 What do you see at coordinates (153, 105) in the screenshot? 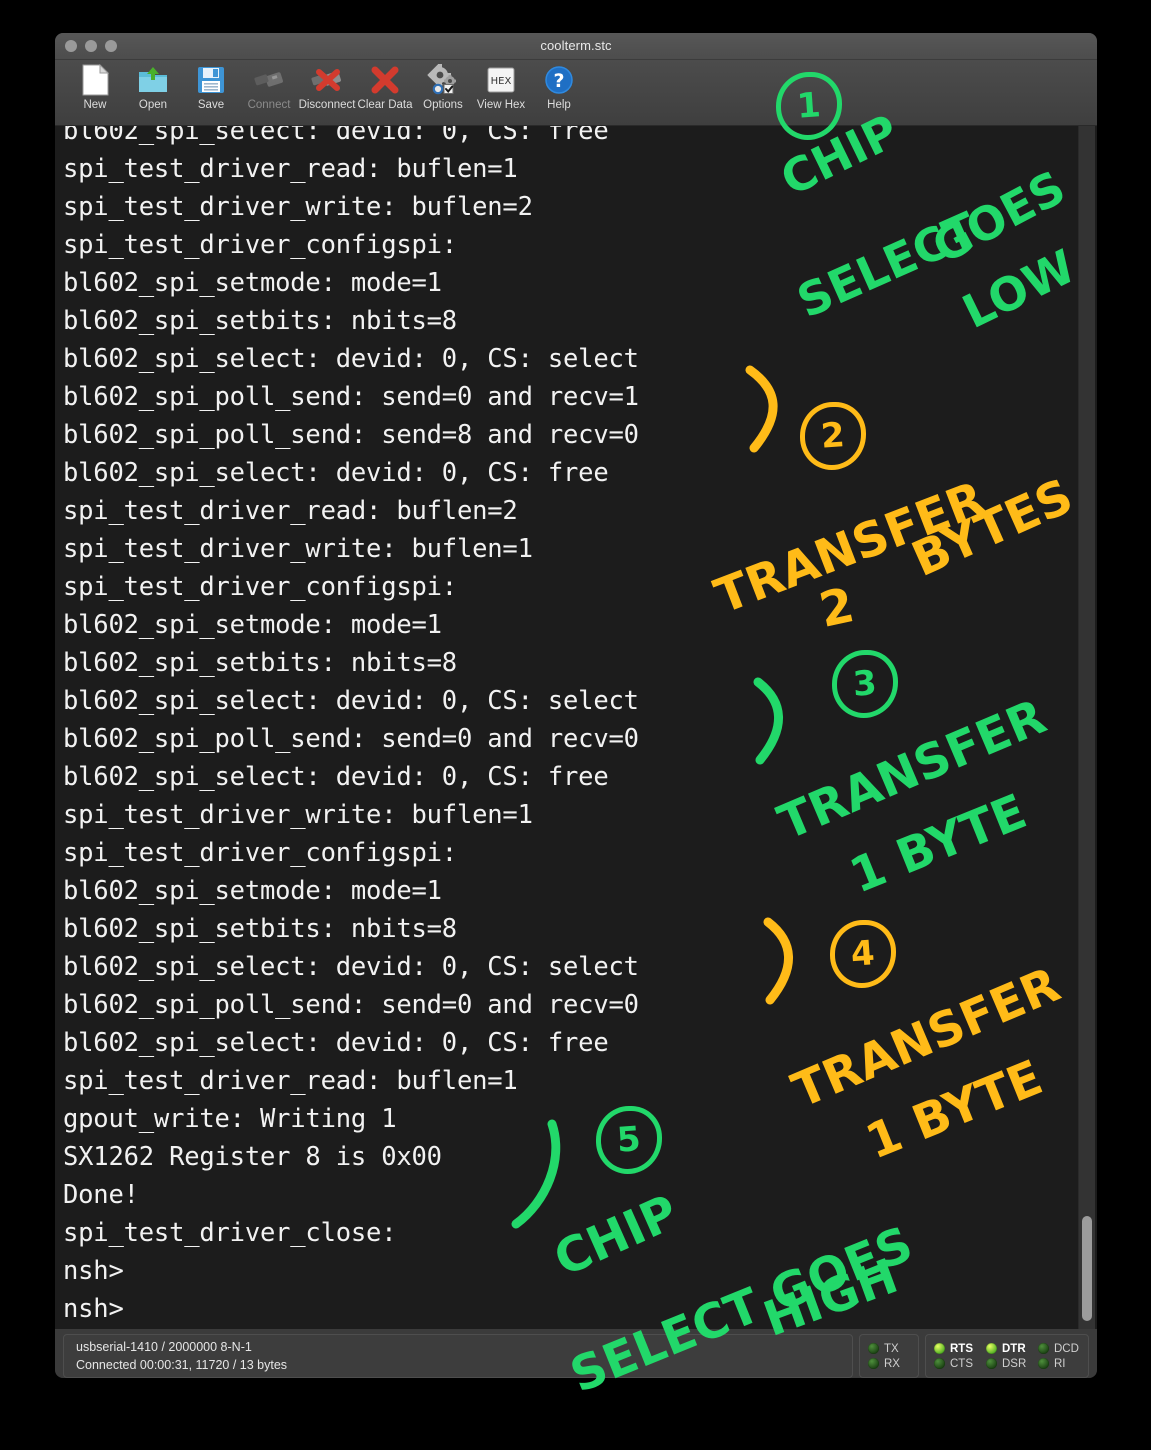
I see `open-button-label: Open` at bounding box center [153, 105].